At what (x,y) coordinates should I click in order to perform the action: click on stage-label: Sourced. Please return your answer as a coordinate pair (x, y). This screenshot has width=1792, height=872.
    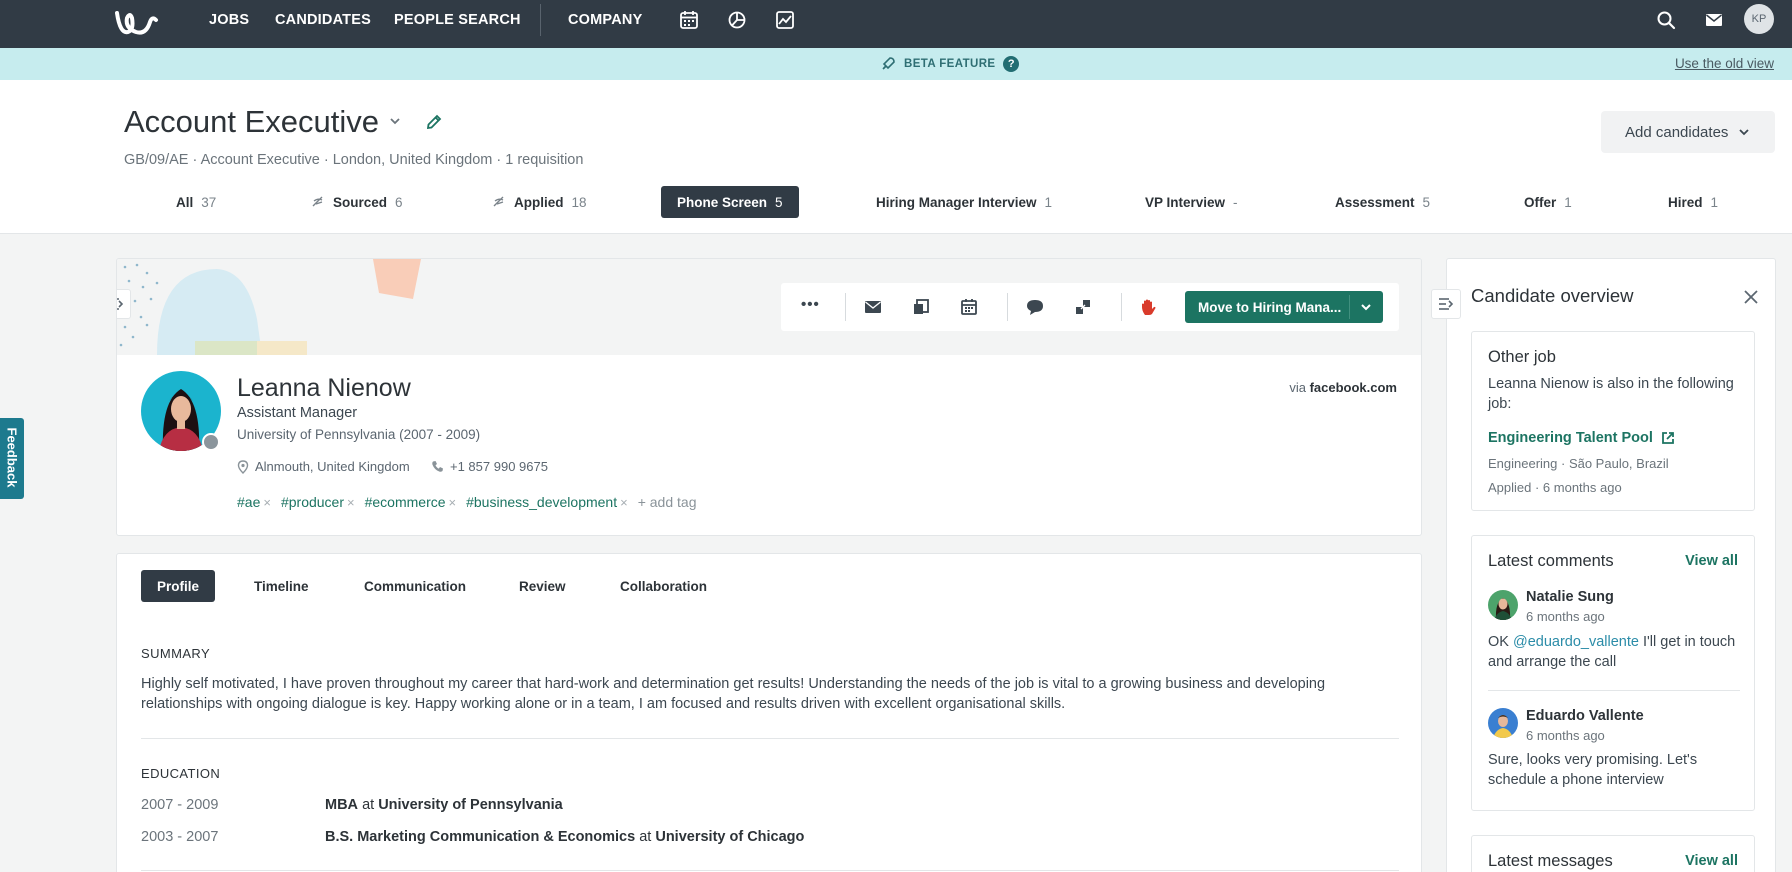
    Looking at the image, I should click on (360, 202).